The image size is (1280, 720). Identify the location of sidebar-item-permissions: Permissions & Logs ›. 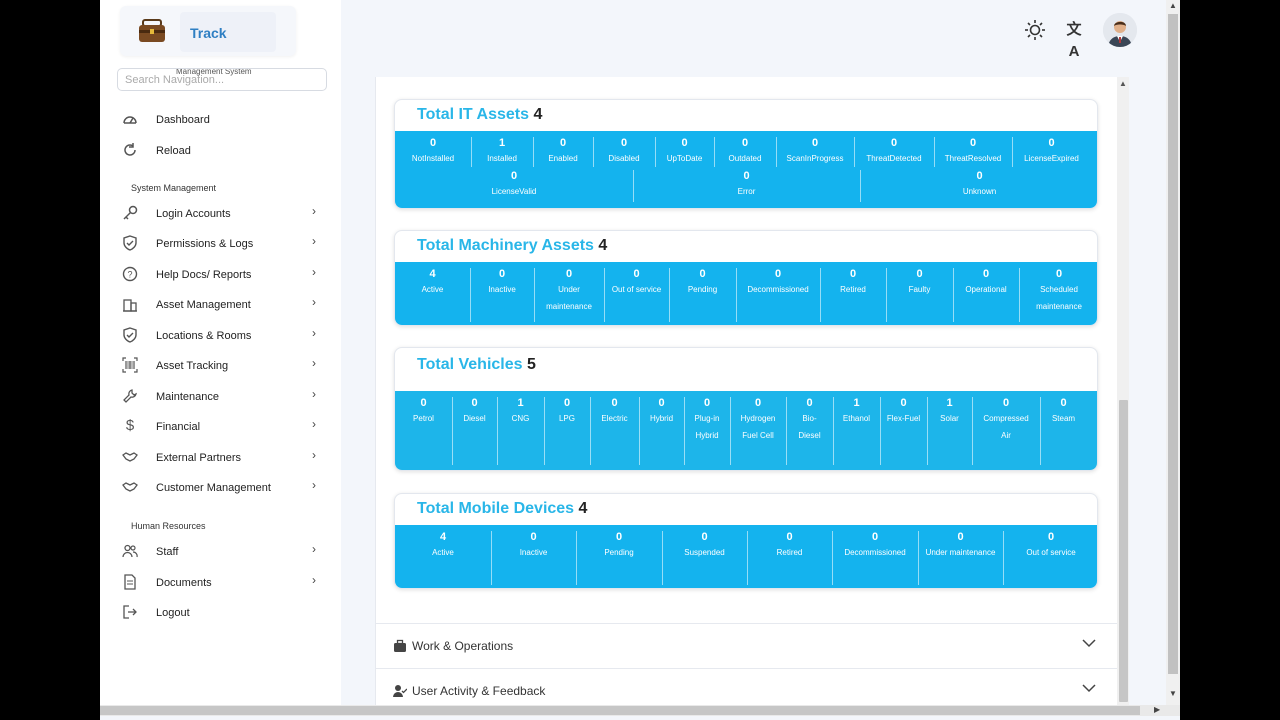
(220, 245).